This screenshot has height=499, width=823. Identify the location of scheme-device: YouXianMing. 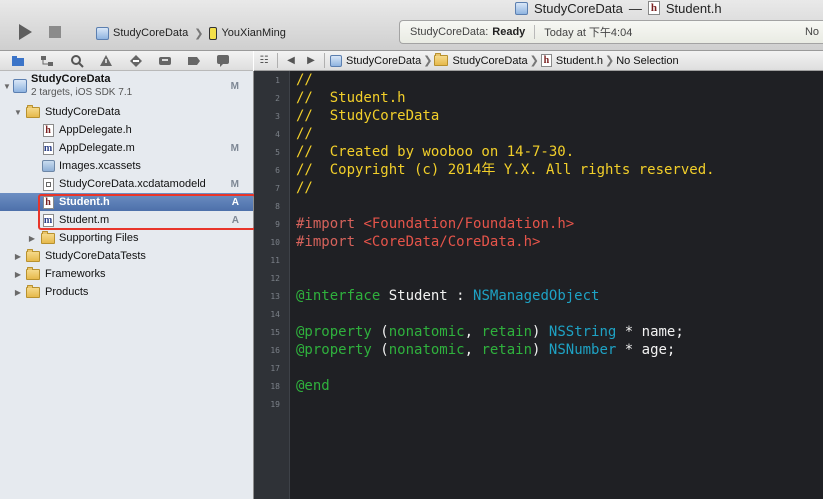
(253, 33).